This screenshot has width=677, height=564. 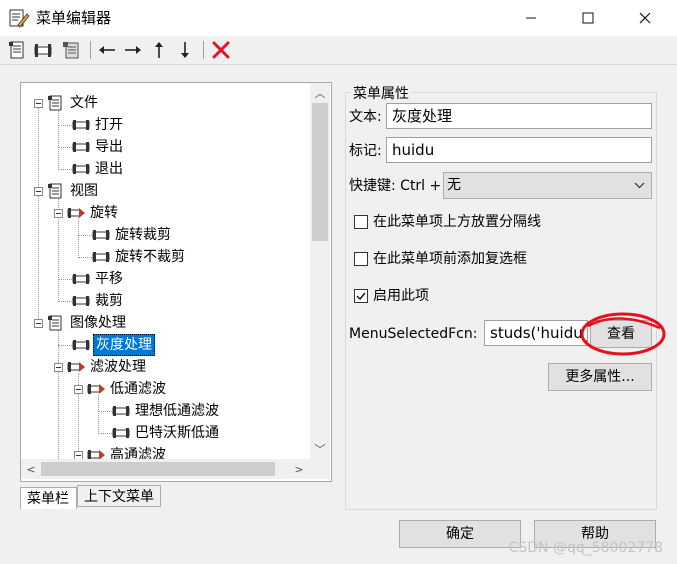 What do you see at coordinates (81, 323) in the screenshot?
I see `tree-item-image-processing: 图像处理` at bounding box center [81, 323].